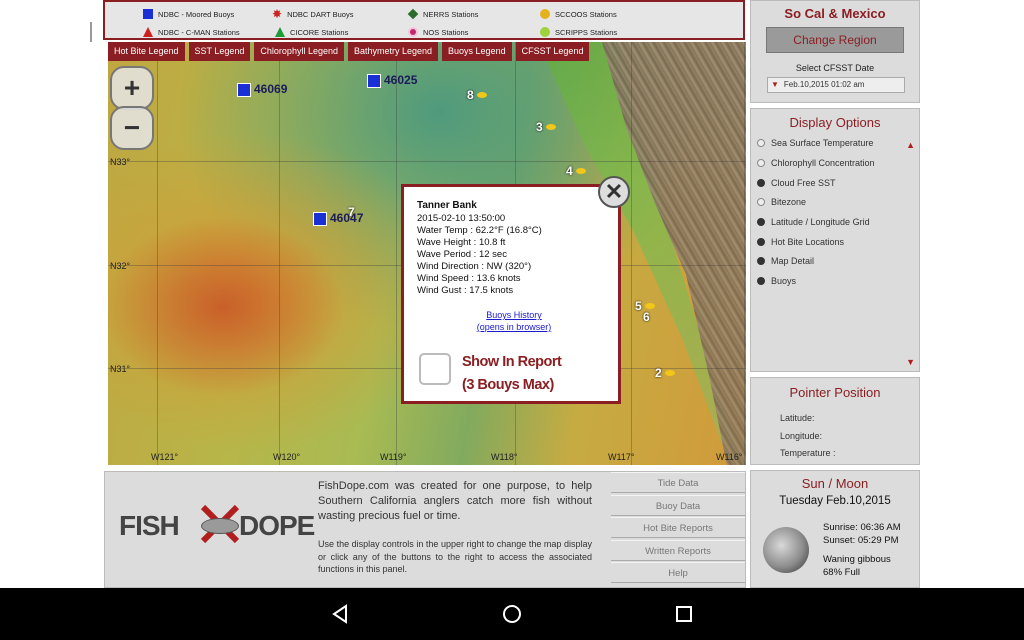  I want to click on home-icon, so click(512, 614).